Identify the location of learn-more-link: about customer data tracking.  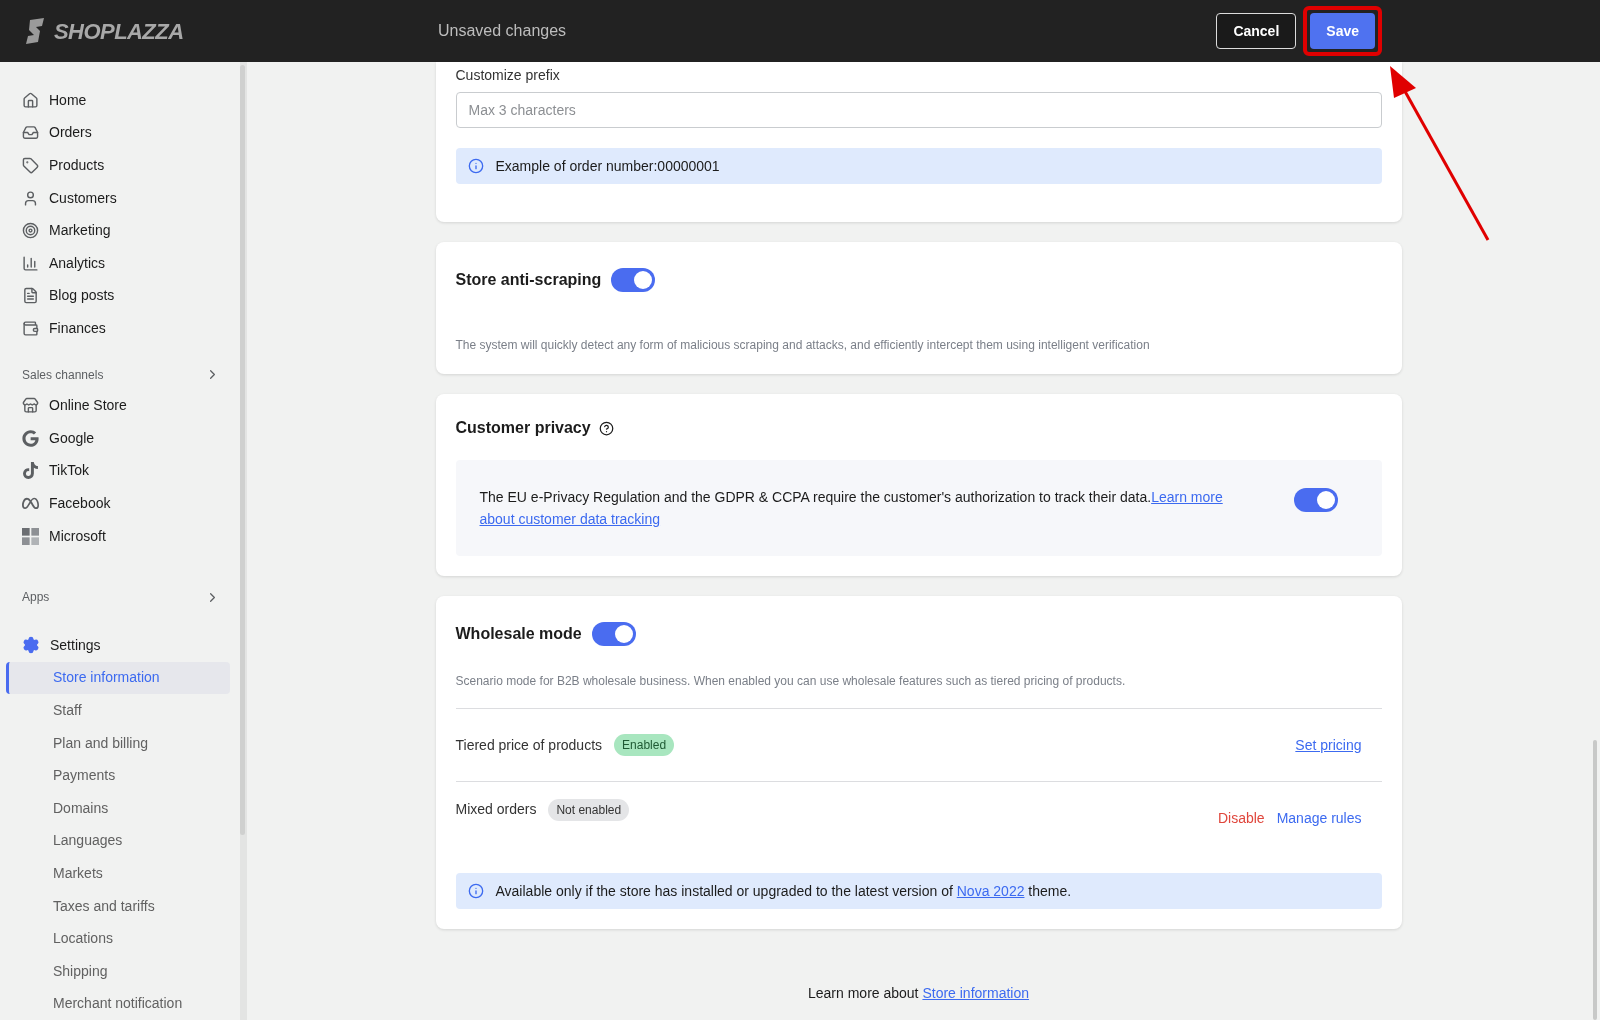
(570, 519).